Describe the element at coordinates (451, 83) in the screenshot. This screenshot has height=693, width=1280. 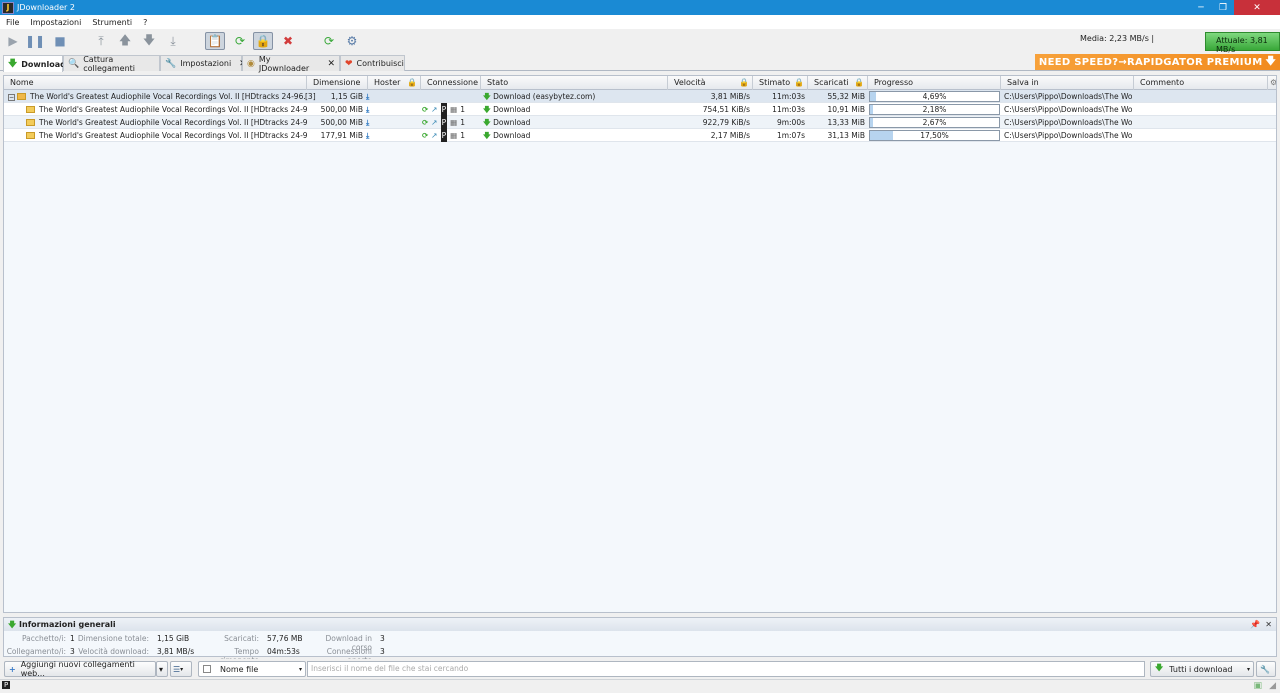
I see `column-connection: Connessione` at that location.